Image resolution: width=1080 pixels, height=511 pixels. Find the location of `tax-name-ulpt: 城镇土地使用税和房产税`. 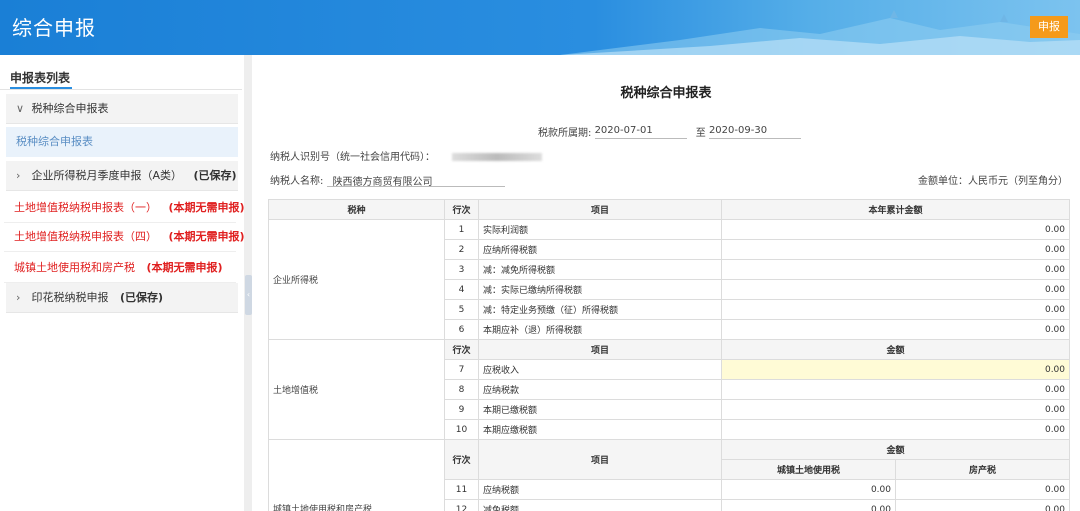

tax-name-ulpt: 城镇土地使用税和房产税 is located at coordinates (356, 475).